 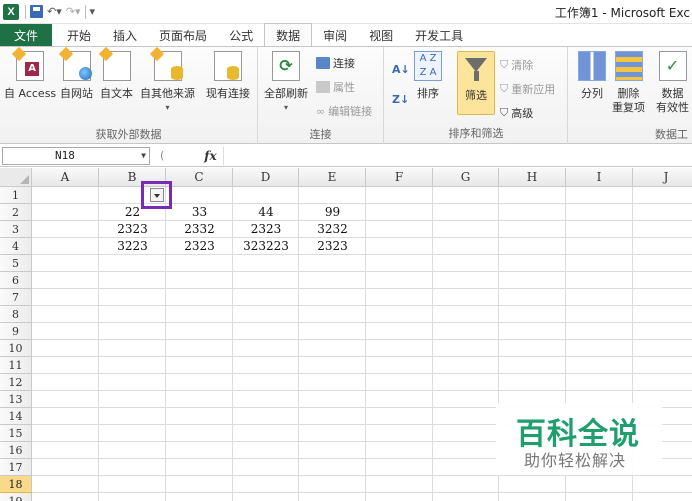 What do you see at coordinates (288, 34) in the screenshot?
I see `tab-data: 数据` at bounding box center [288, 34].